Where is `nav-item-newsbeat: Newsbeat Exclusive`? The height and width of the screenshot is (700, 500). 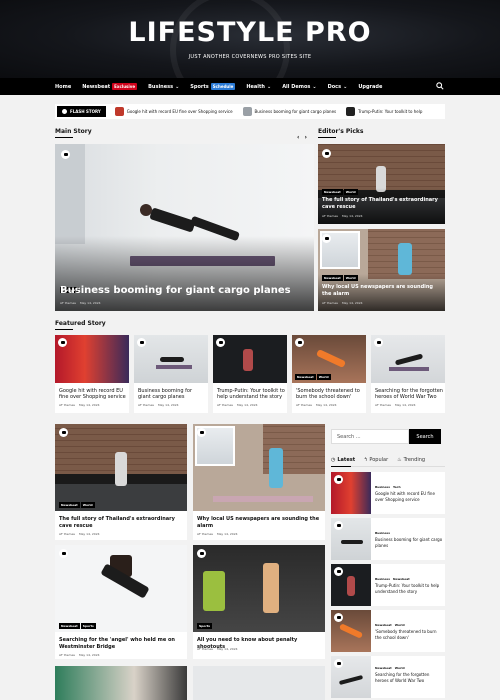
nav-item-newsbeat: Newsbeat Exclusive is located at coordinates (110, 86).